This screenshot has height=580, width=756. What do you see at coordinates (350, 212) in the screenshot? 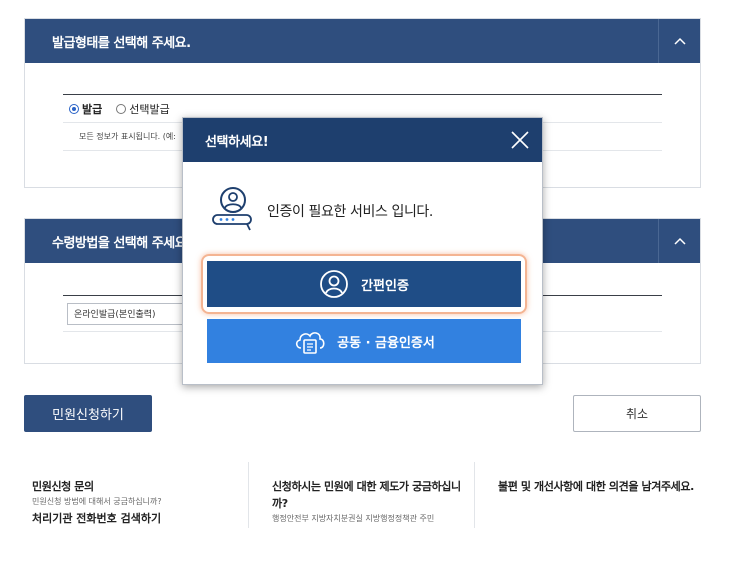
I see `auth-required-message: 인증이 필요한 서비스 입니다.` at bounding box center [350, 212].